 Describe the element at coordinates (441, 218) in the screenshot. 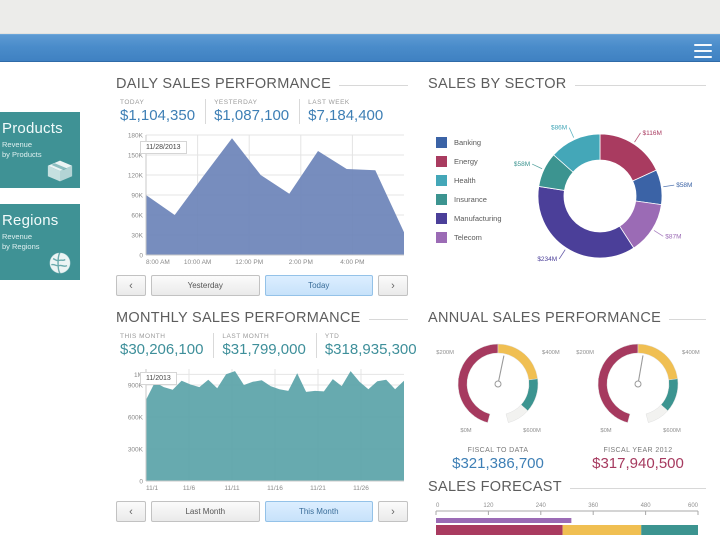

I see `legend-swatch-manufacturing` at that location.